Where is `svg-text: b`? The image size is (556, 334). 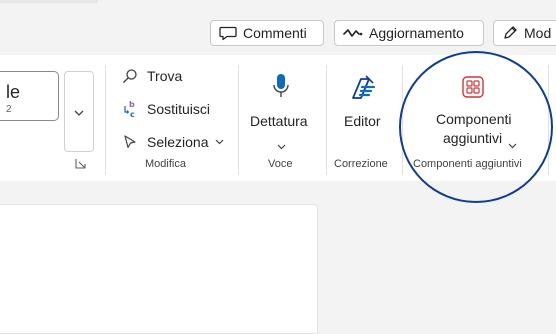
svg-text: b is located at coordinates (132, 104).